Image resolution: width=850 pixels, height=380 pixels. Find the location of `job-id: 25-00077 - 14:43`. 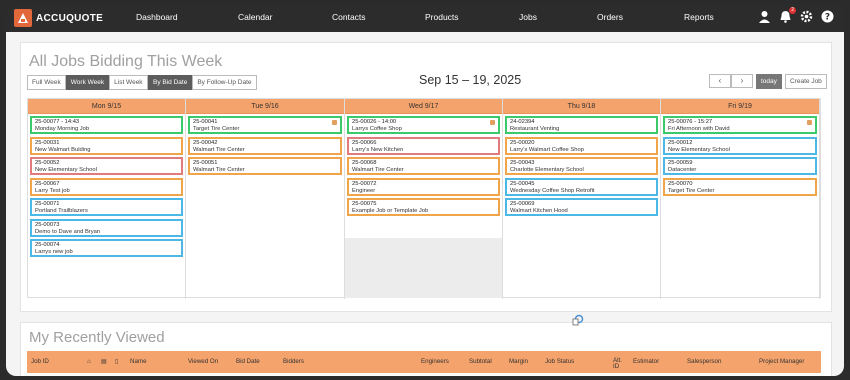

job-id: 25-00077 - 14:43 is located at coordinates (57, 122).